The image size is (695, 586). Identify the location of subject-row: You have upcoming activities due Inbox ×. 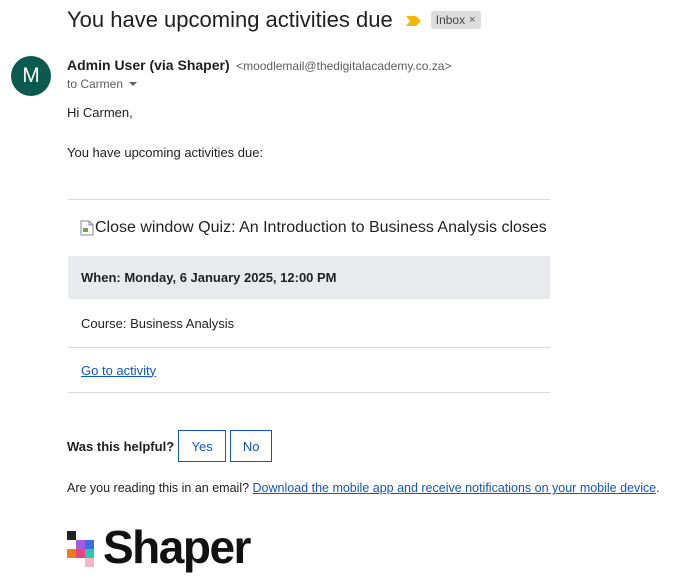
(274, 20).